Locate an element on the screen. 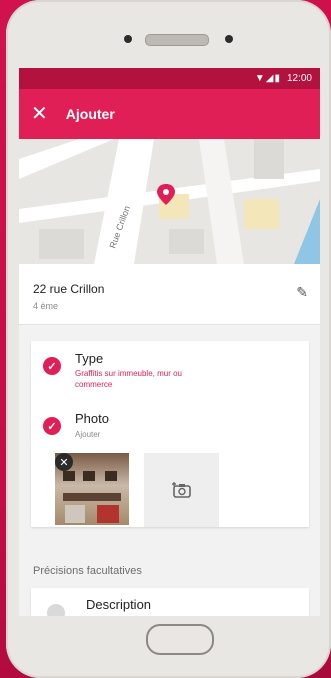  app-bar: ✕ Ajouter is located at coordinates (169, 114).